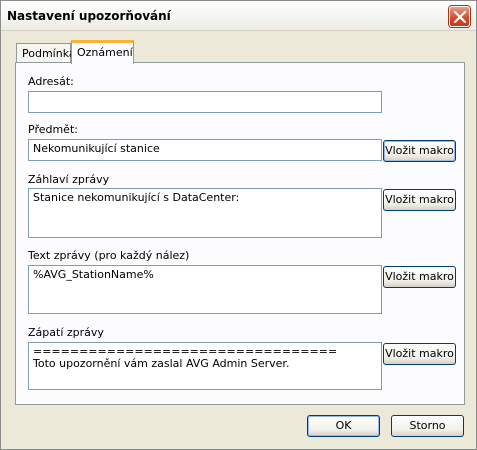 This screenshot has height=450, width=477. What do you see at coordinates (205, 102) in the screenshot?
I see `recipient-field` at bounding box center [205, 102].